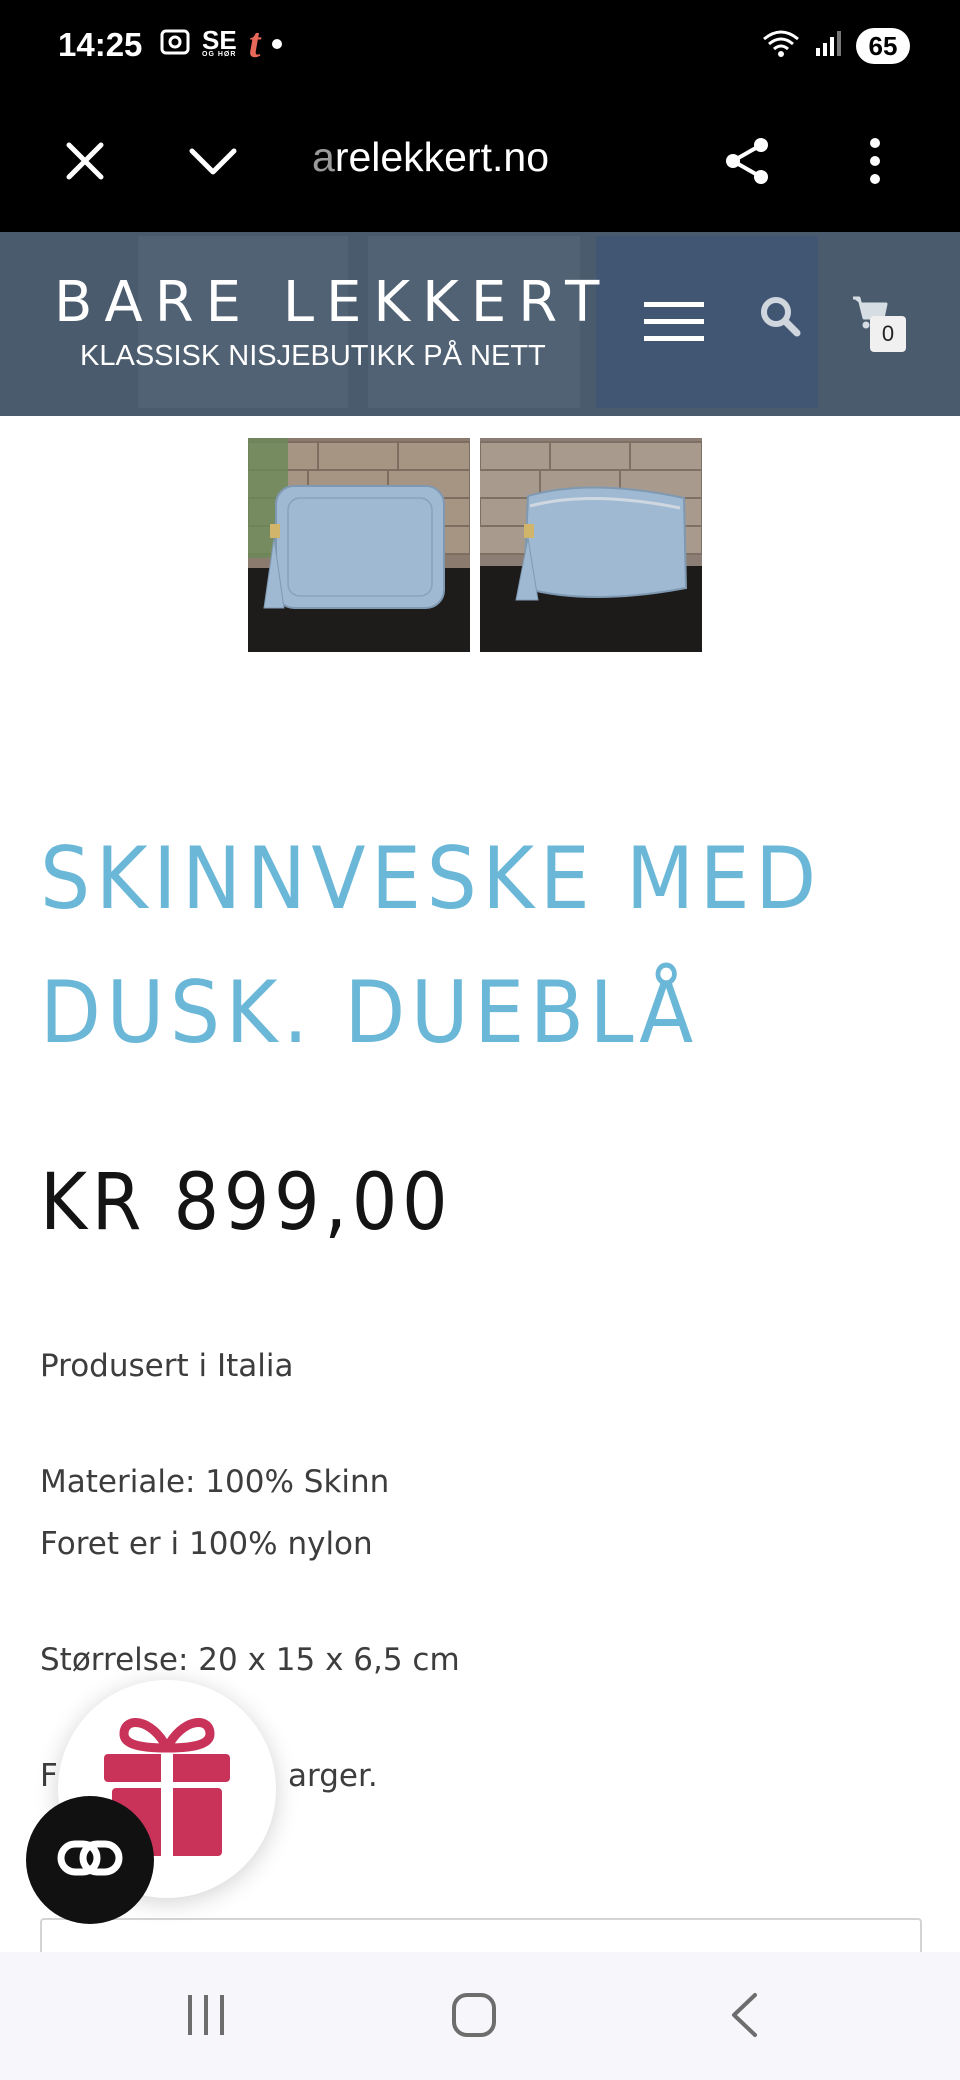 The image size is (960, 2080). I want to click on close-tab-button, so click(85, 163).